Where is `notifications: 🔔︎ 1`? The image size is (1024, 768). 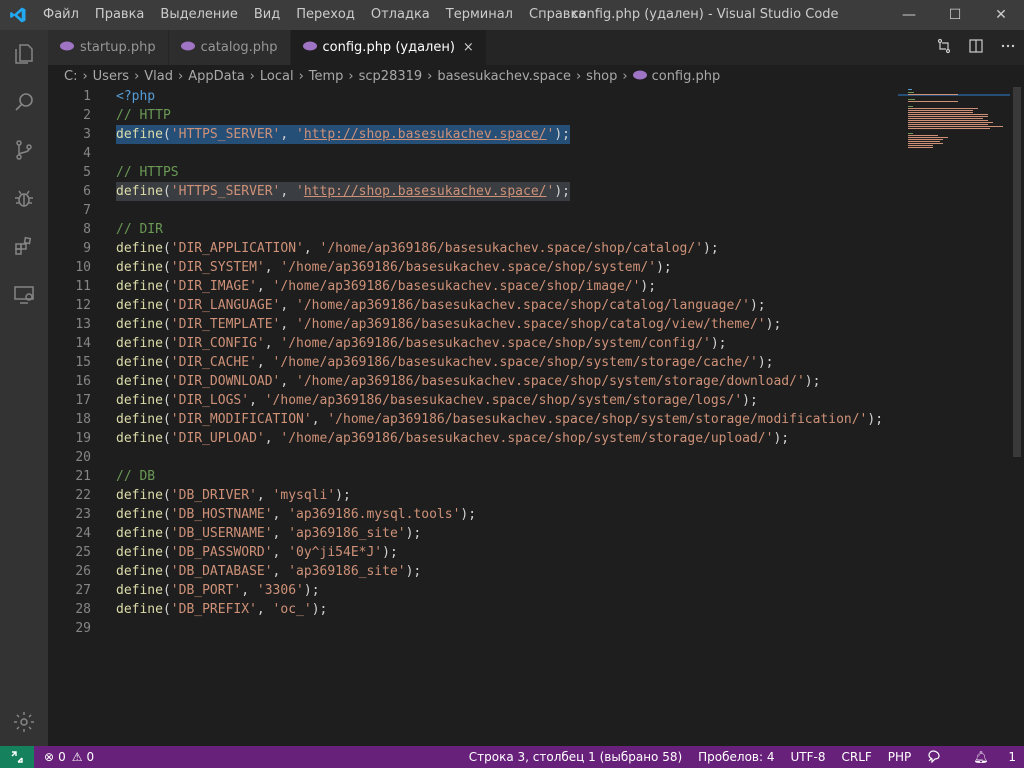 notifications: 🔔︎ 1 is located at coordinates (986, 757).